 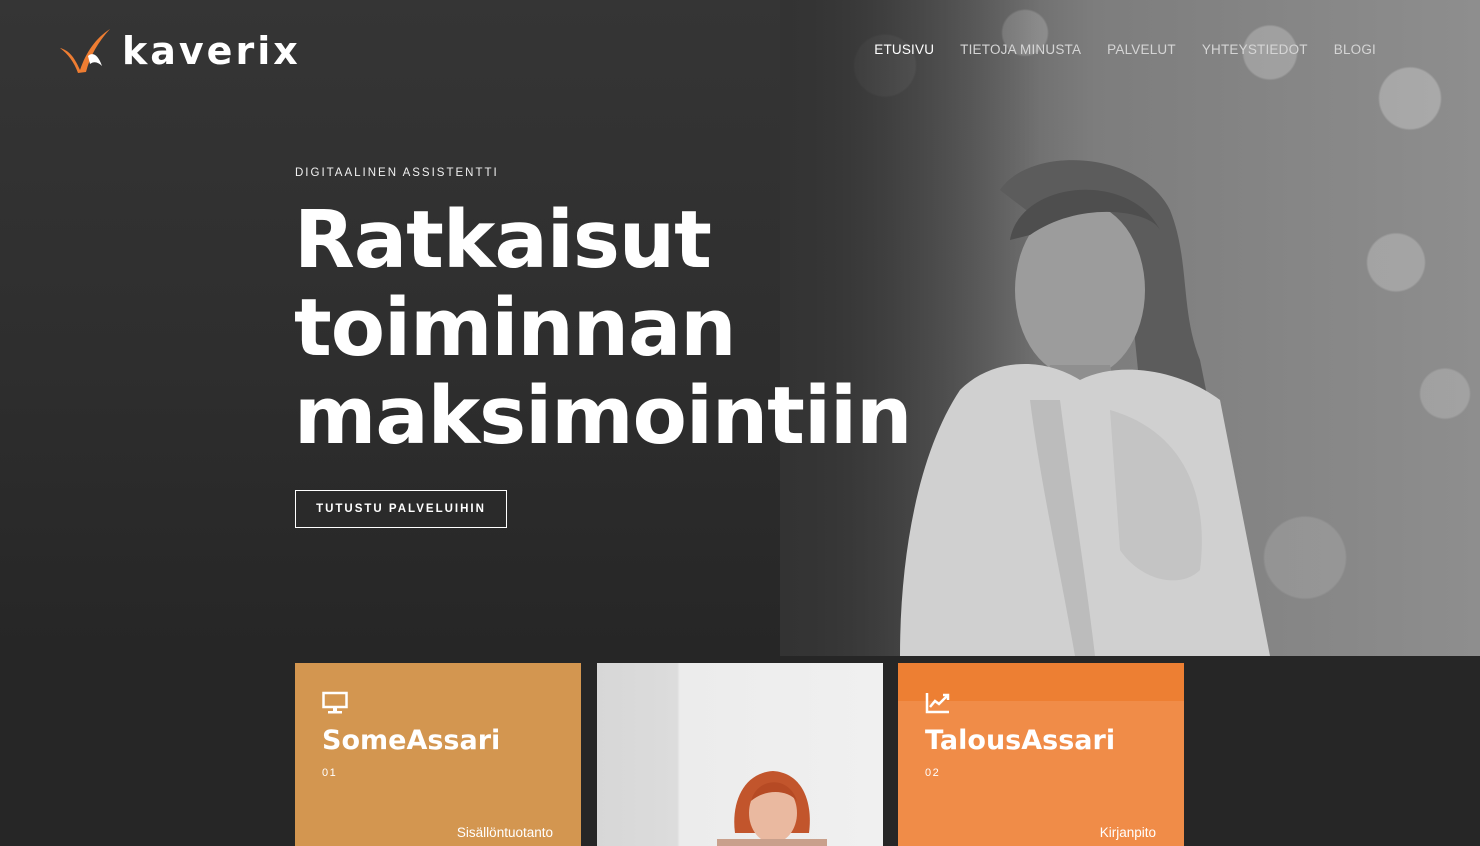 What do you see at coordinates (1255, 49) in the screenshot?
I see `nav-item-yhteystiedot: YHTEYSTIEDOT` at bounding box center [1255, 49].